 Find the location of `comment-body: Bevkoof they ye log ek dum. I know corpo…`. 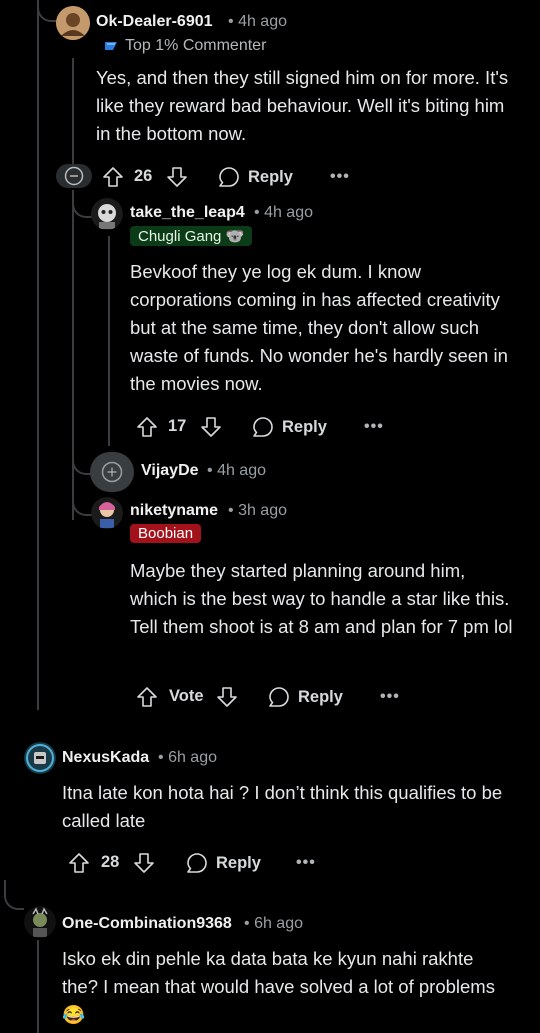

comment-body: Bevkoof they ye log ek dum. I know corpo… is located at coordinates (319, 327).